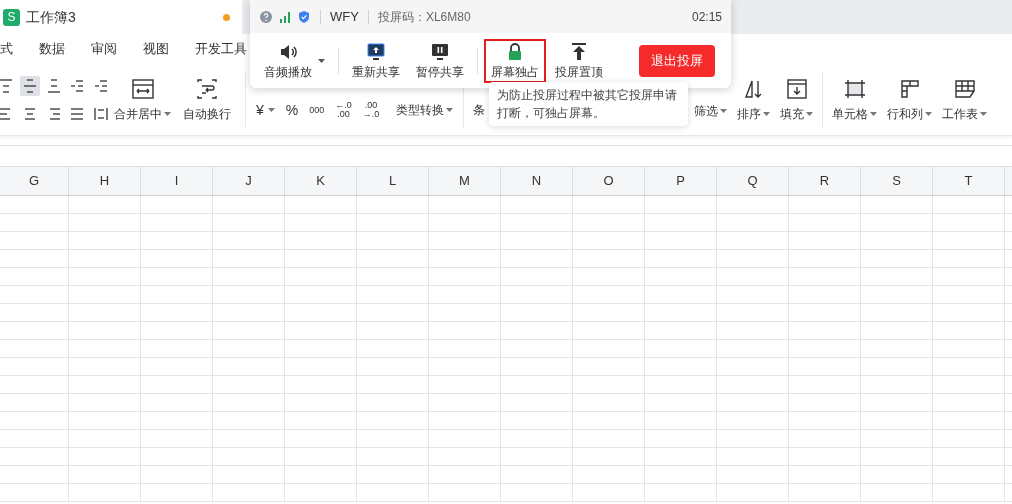  I want to click on number-format-button: 000, so click(317, 110).